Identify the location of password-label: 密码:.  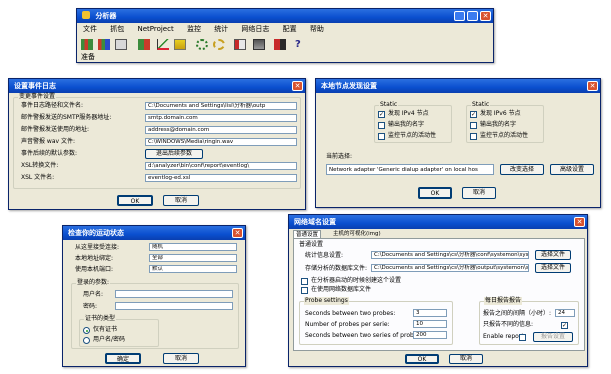
(90, 306).